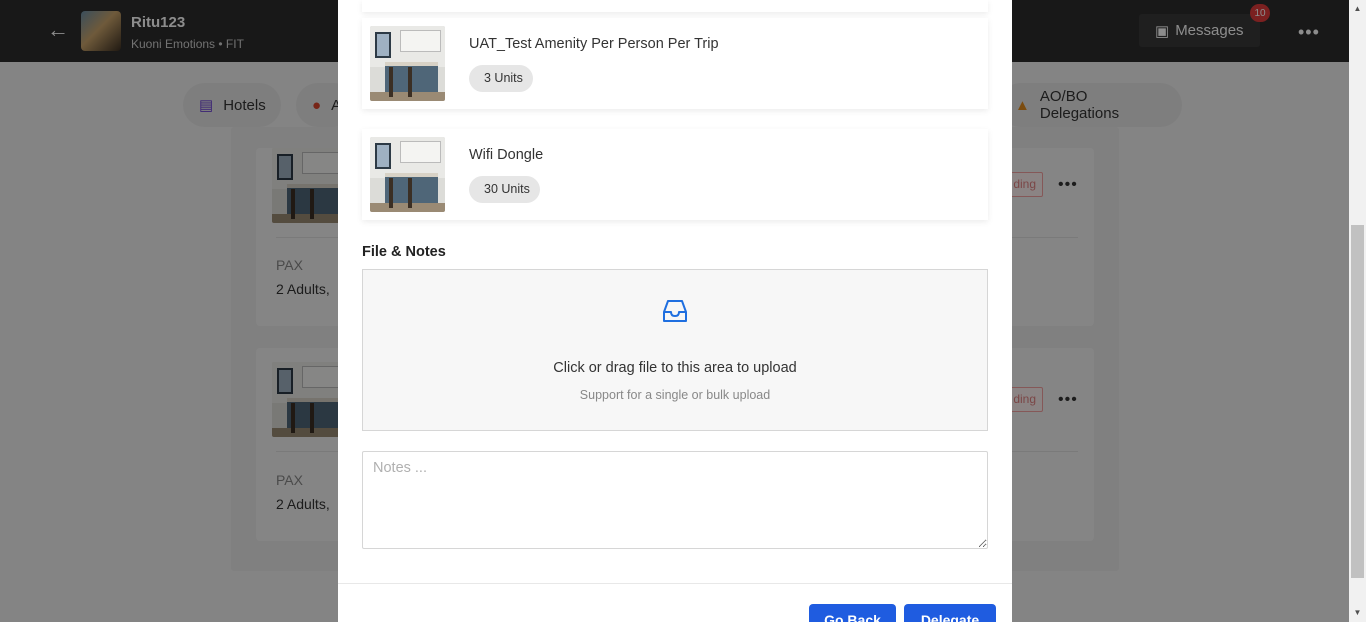  What do you see at coordinates (675, 583) in the screenshot?
I see `modal-footer-divider` at bounding box center [675, 583].